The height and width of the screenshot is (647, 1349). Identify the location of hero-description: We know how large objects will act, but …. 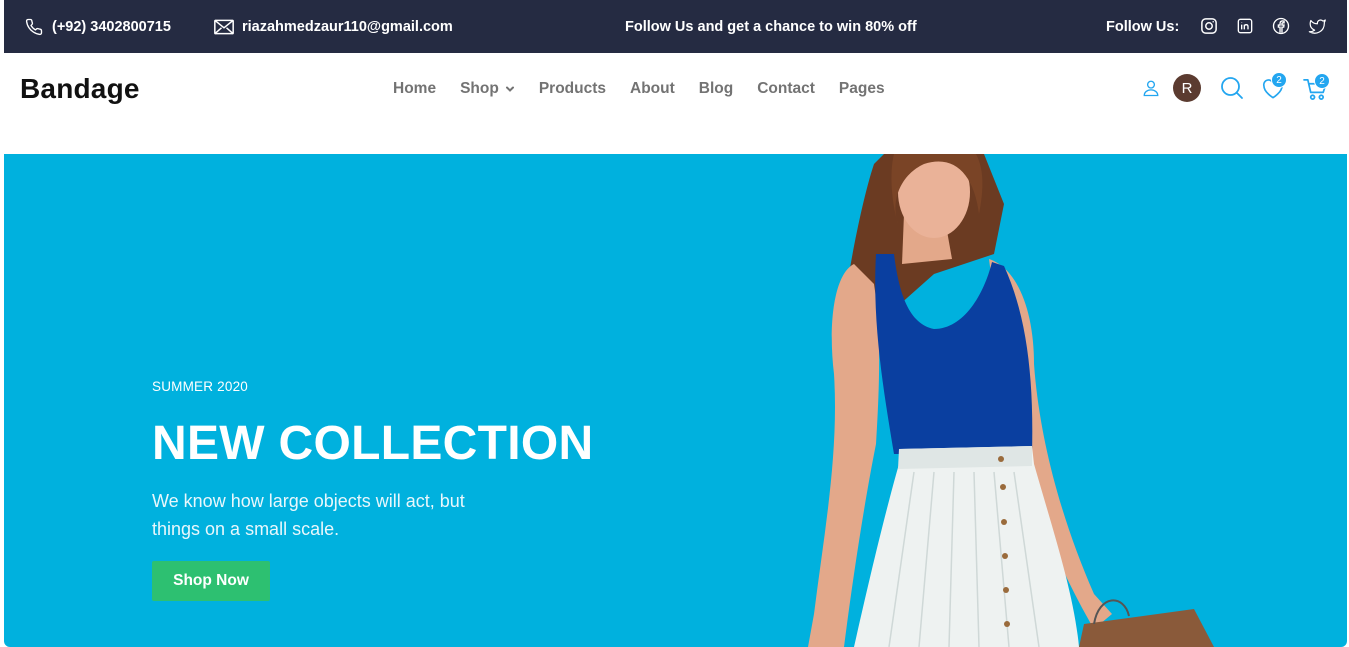
(308, 515).